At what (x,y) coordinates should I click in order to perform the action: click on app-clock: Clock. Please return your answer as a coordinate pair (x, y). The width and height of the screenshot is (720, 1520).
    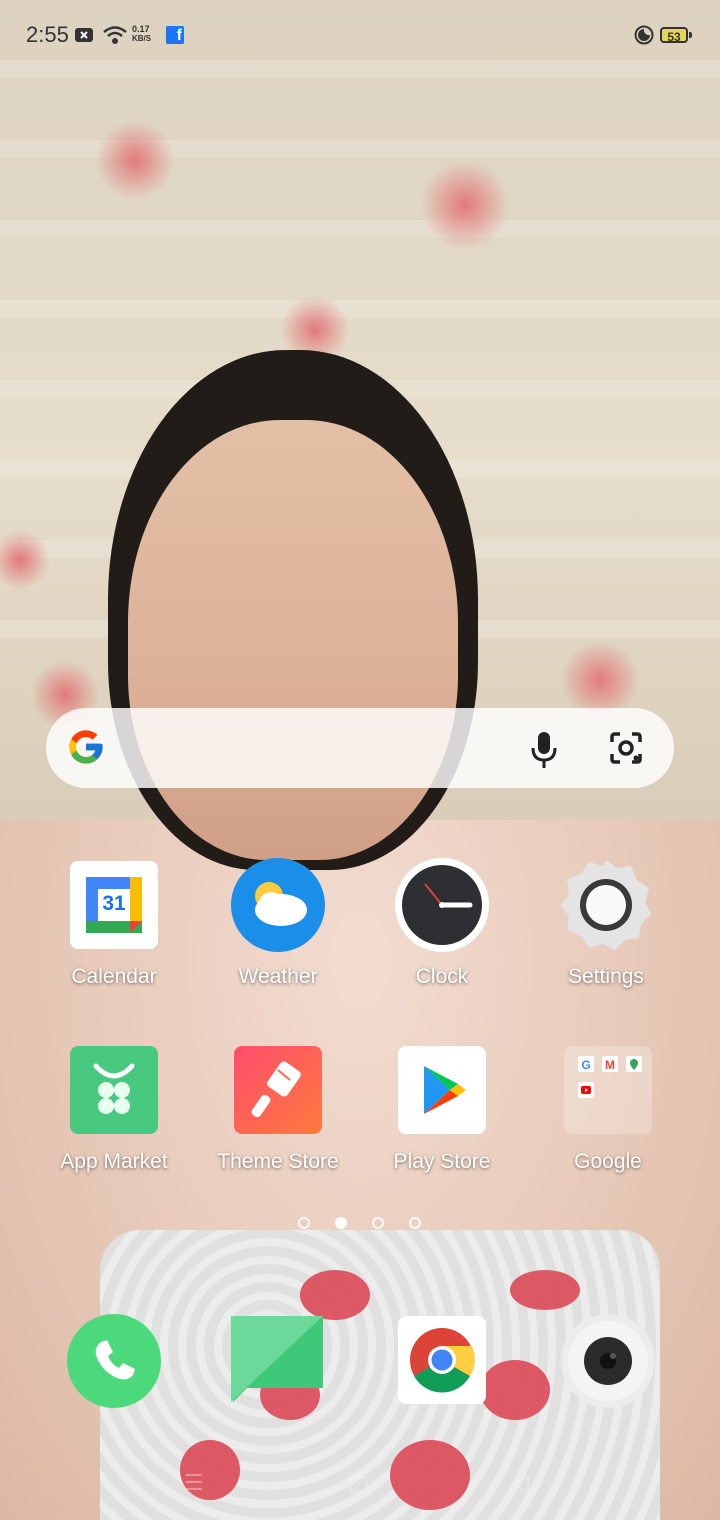
    Looking at the image, I should click on (442, 923).